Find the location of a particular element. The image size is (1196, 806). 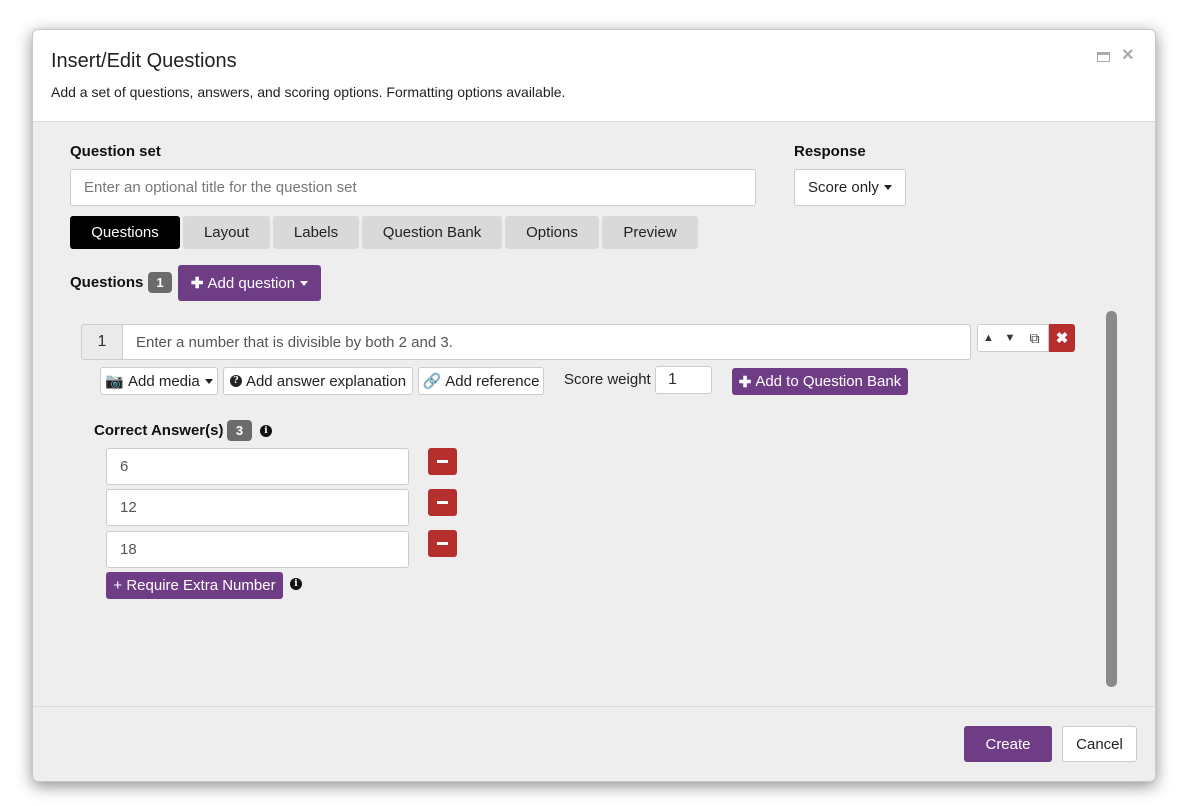

response-dropdown: Score only is located at coordinates (850, 187).